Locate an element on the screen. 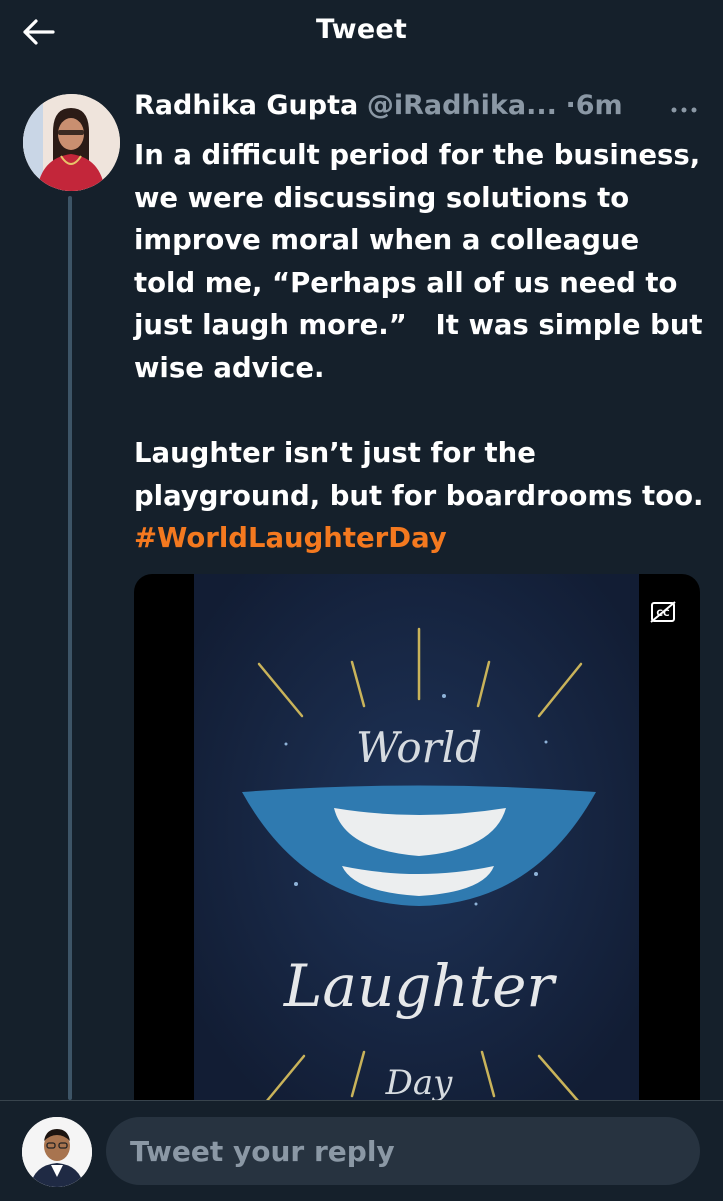 The image size is (723, 1201). closed-captions-button: CC is located at coordinates (663, 612).